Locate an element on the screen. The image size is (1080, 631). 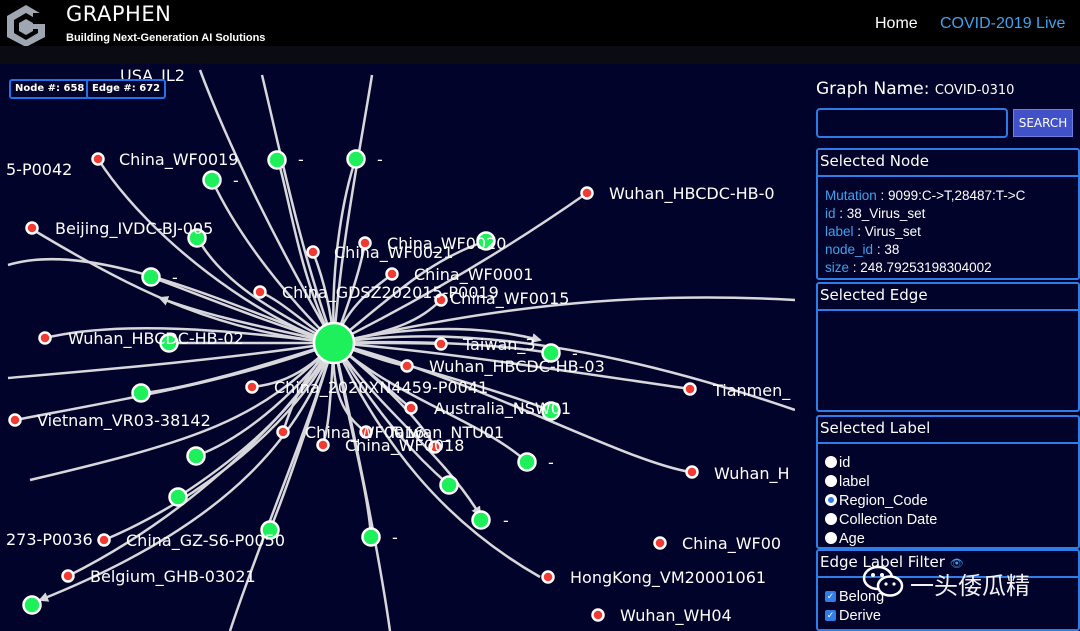
header-divider-band is located at coordinates (540, 55).